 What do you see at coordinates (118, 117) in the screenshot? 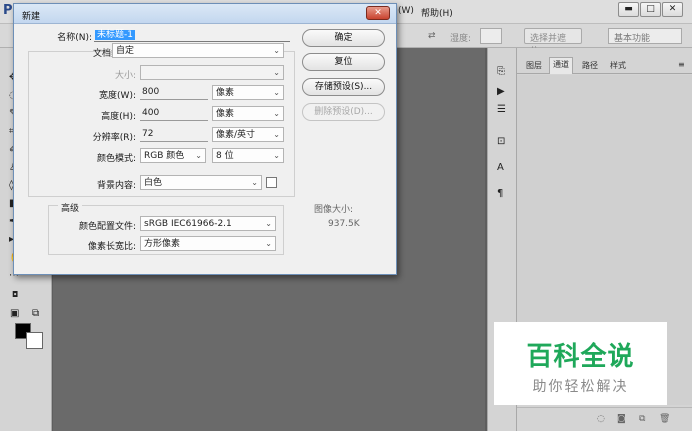
I see `height-label: 高度(H):` at bounding box center [118, 117].